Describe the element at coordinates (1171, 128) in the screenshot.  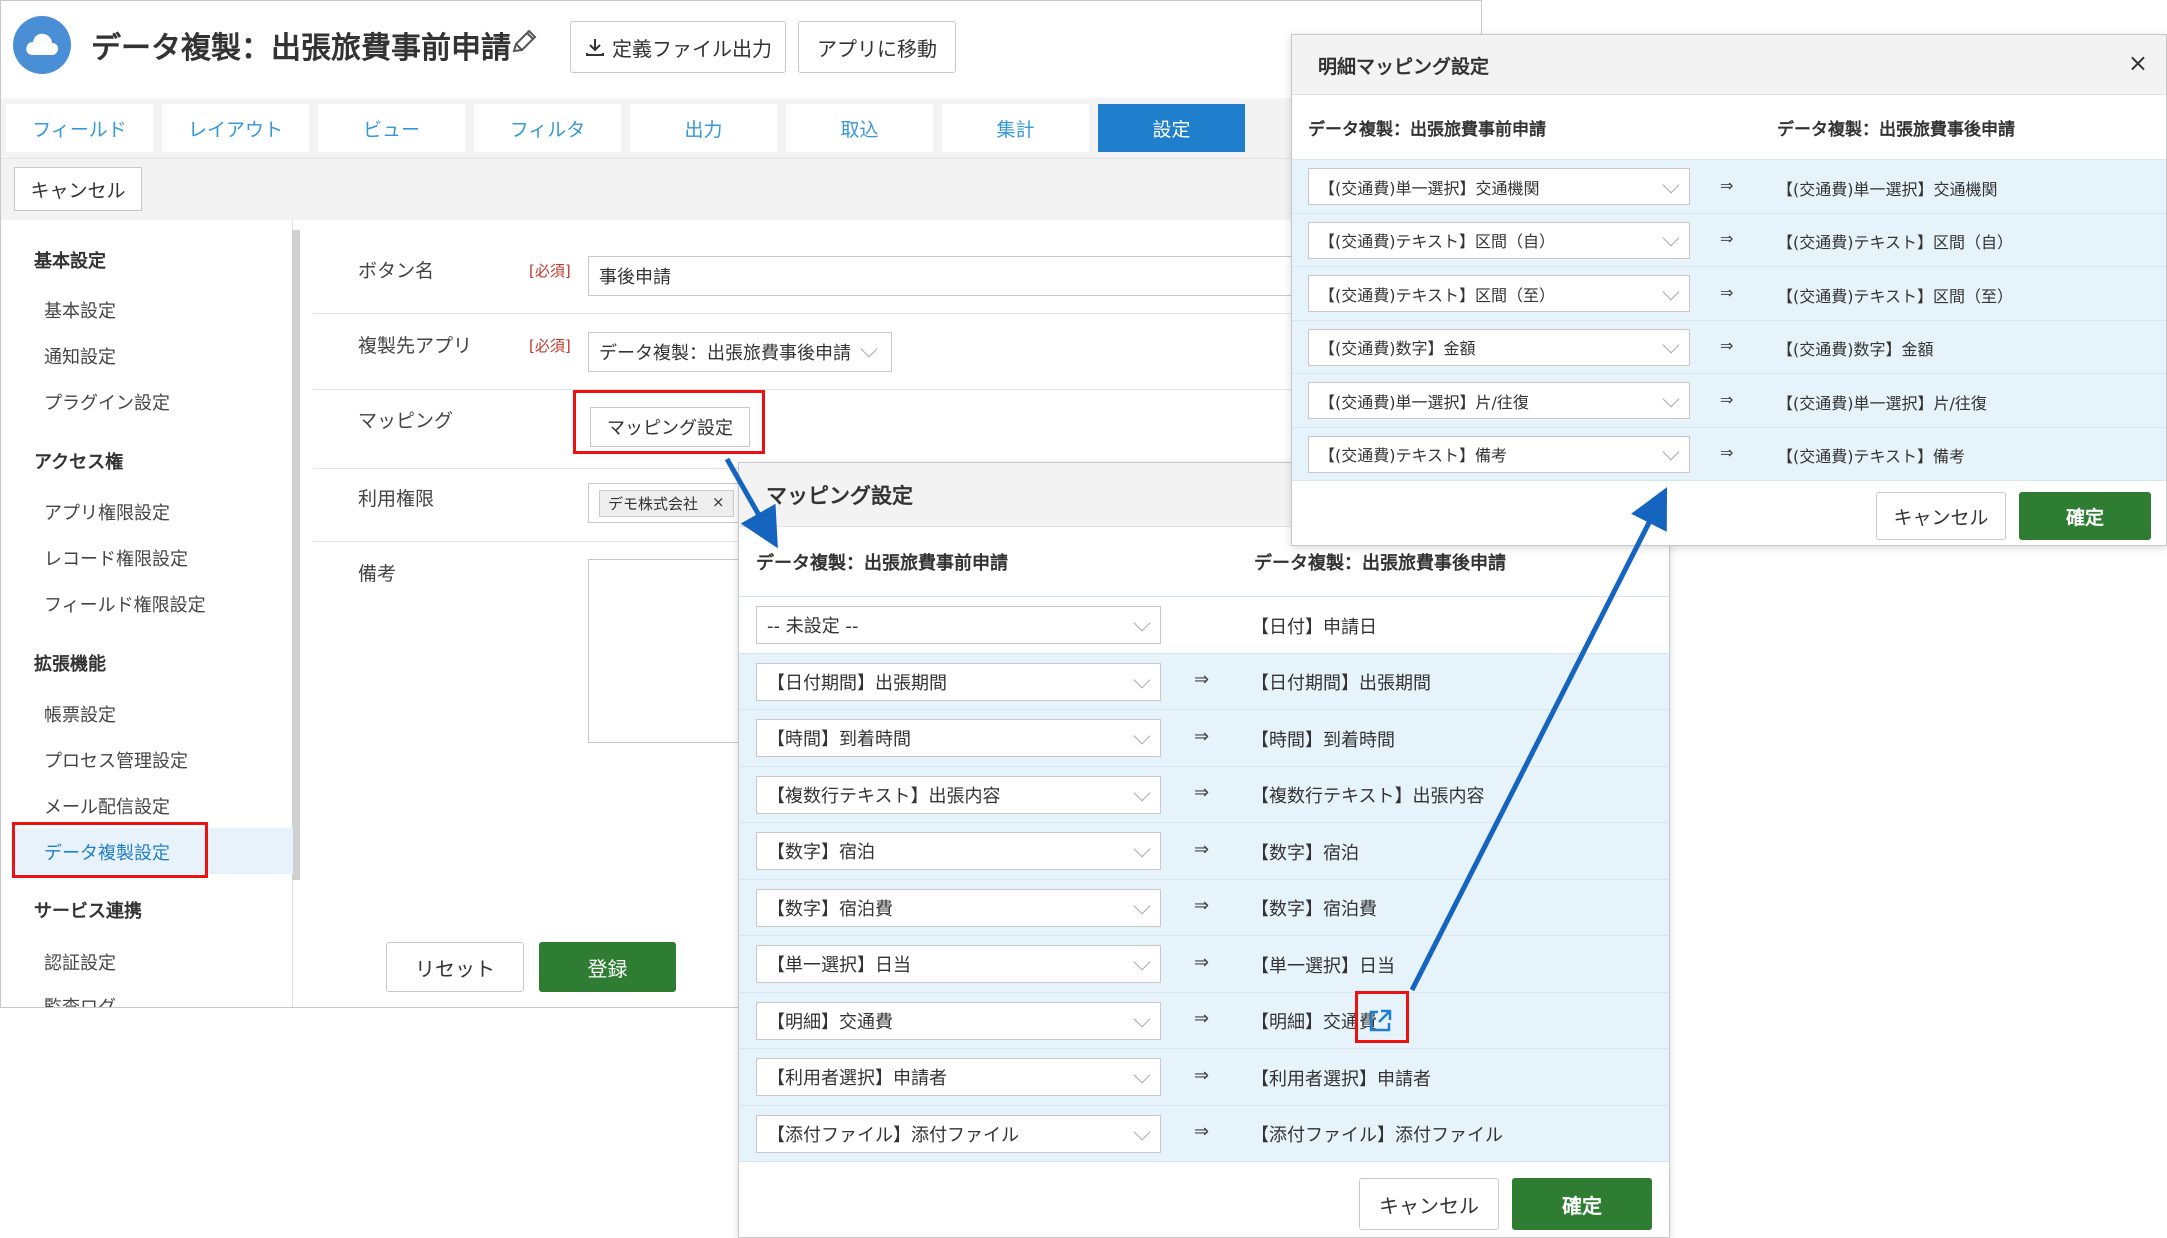
I see `tab-settings: 設定` at that location.